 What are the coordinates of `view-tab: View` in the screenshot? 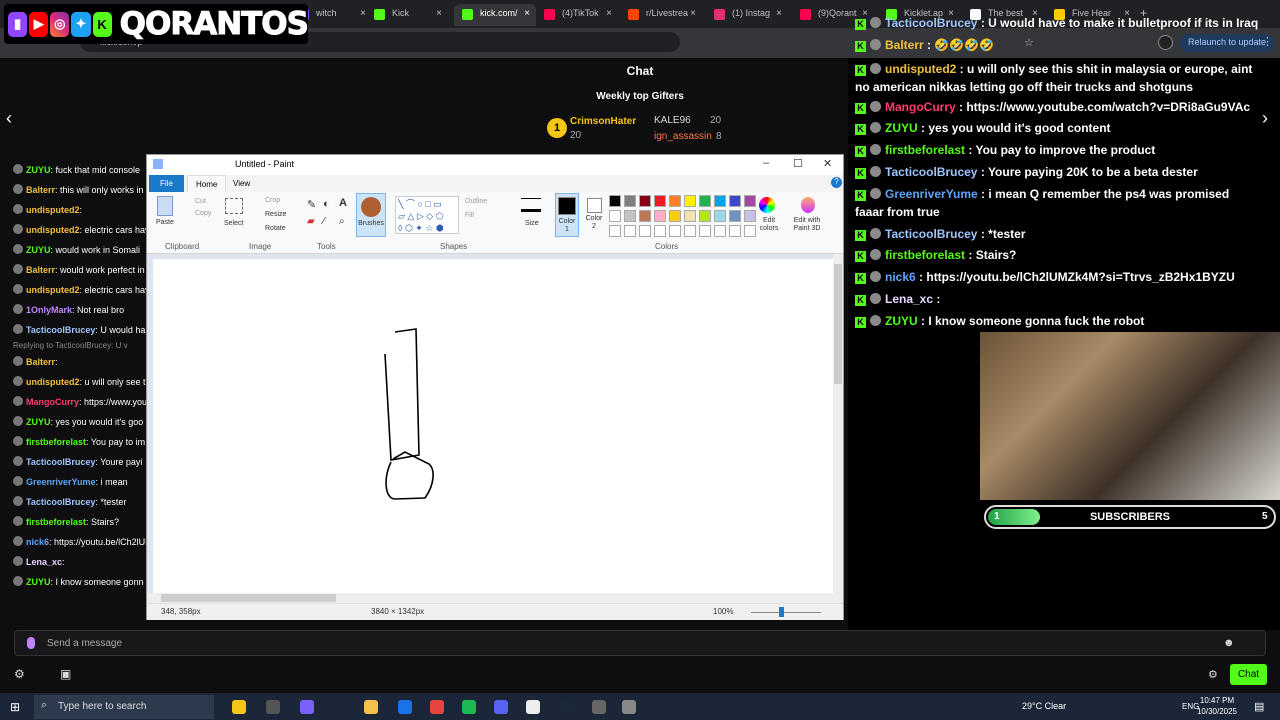 It's located at (241, 183).